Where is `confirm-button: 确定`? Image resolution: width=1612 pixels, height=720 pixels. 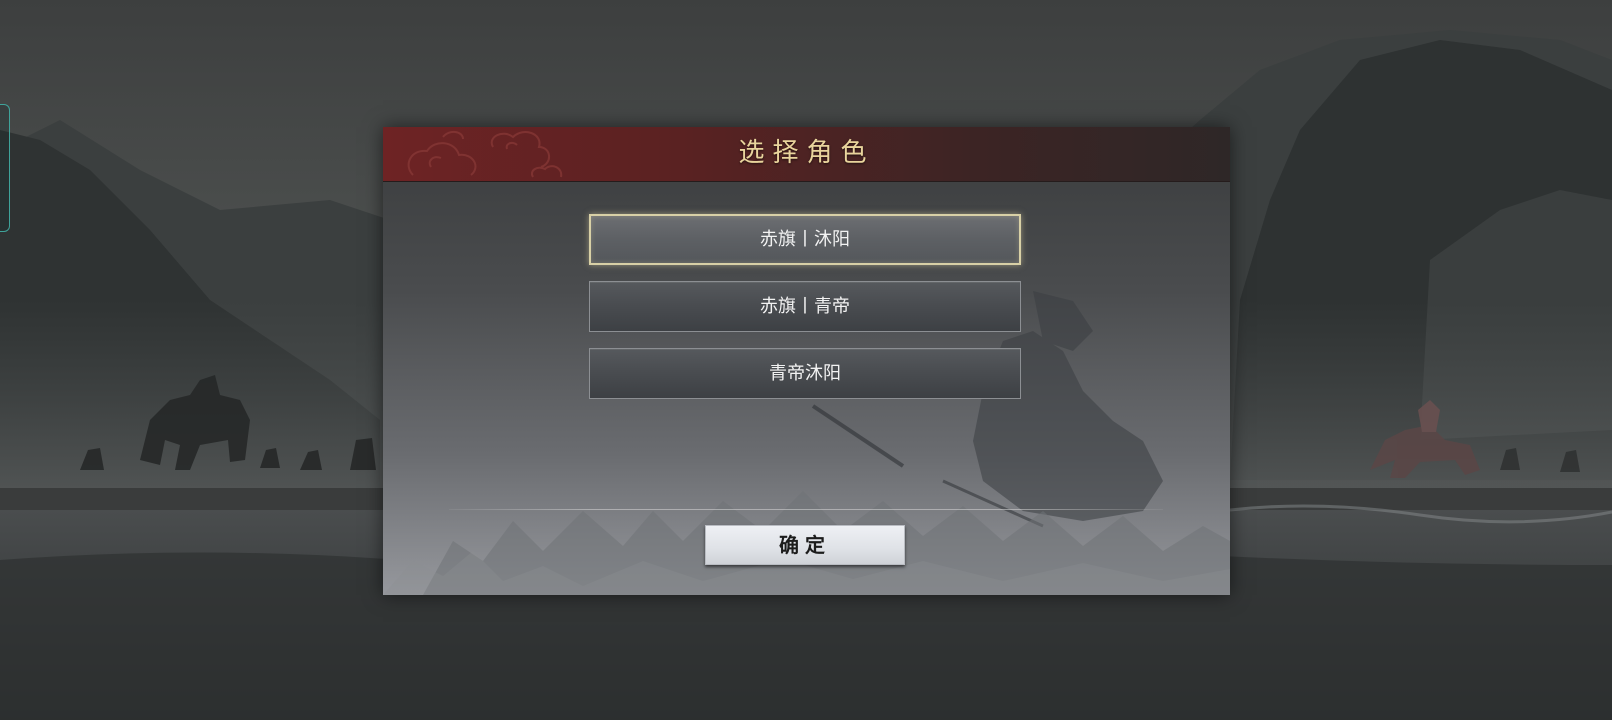
confirm-button: 确定 is located at coordinates (805, 545).